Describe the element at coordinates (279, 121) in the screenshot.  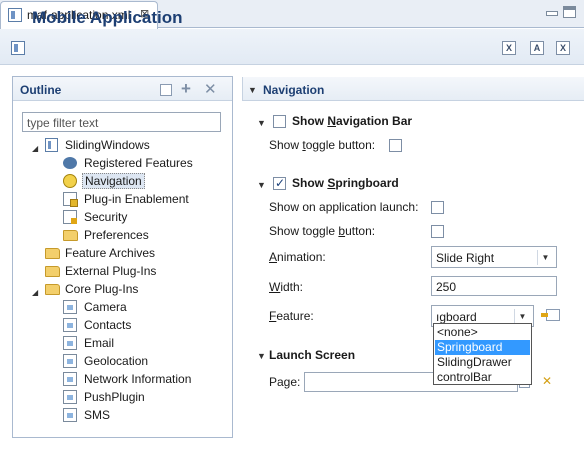
I see `show-navigation-bar-checkbox` at that location.